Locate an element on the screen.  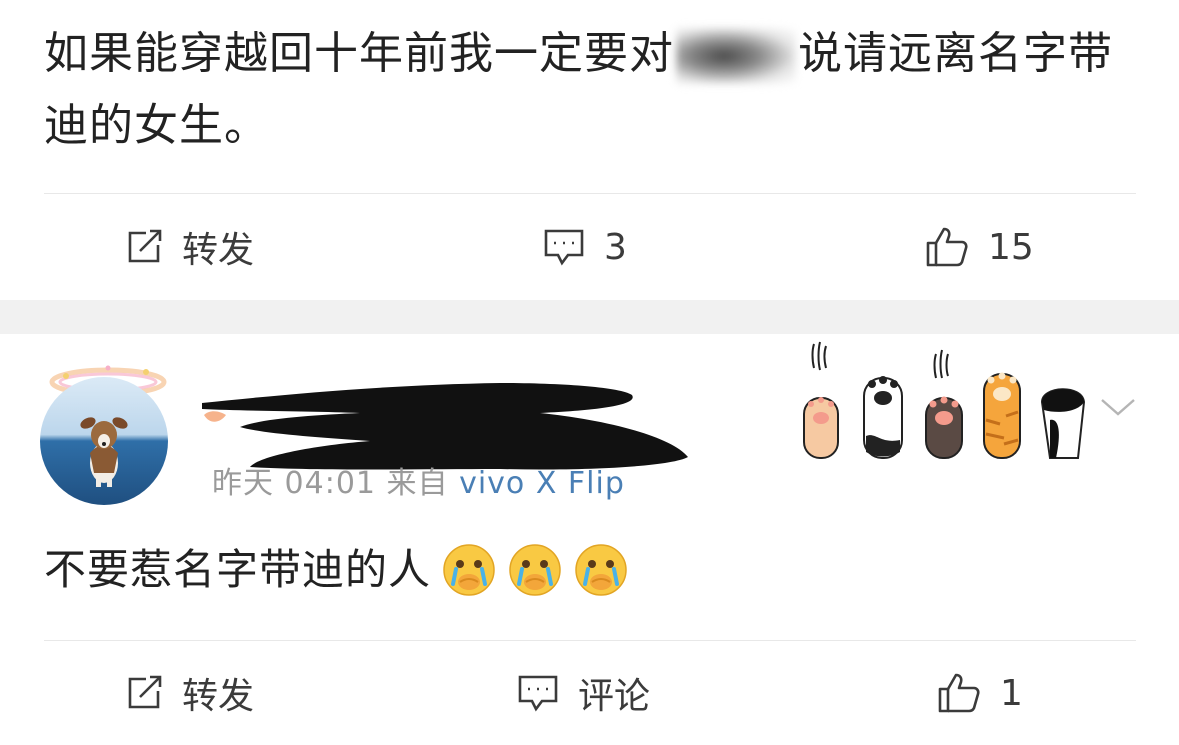
comment-repost-button: 转发 is located at coordinates (189, 693).